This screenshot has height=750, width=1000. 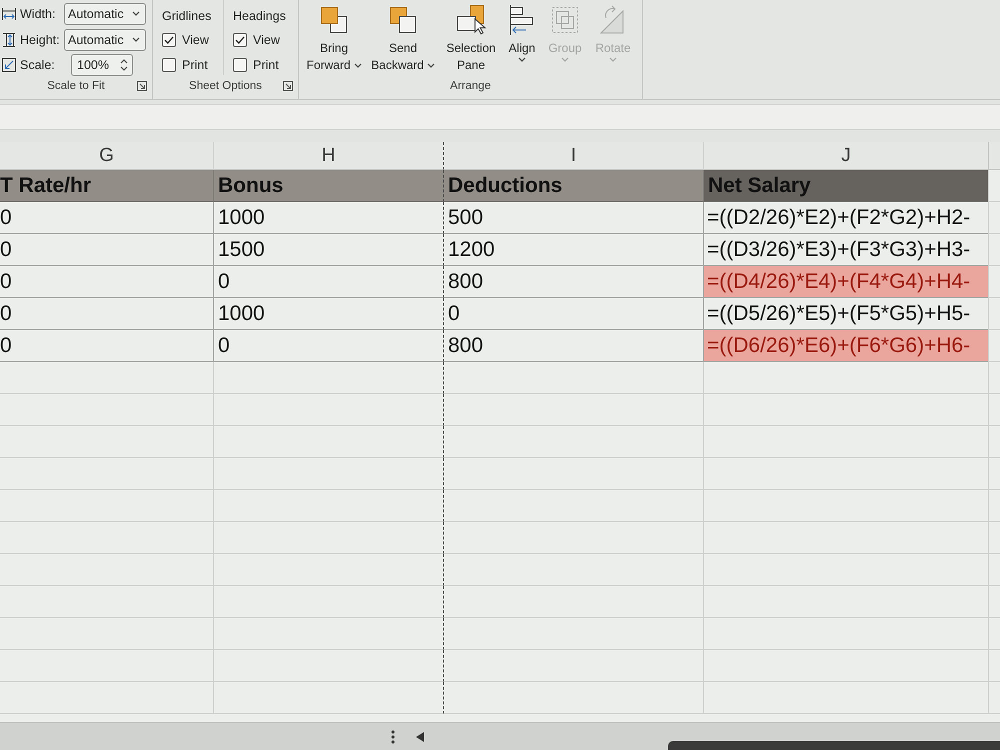 I want to click on column-header: G, so click(x=106, y=156).